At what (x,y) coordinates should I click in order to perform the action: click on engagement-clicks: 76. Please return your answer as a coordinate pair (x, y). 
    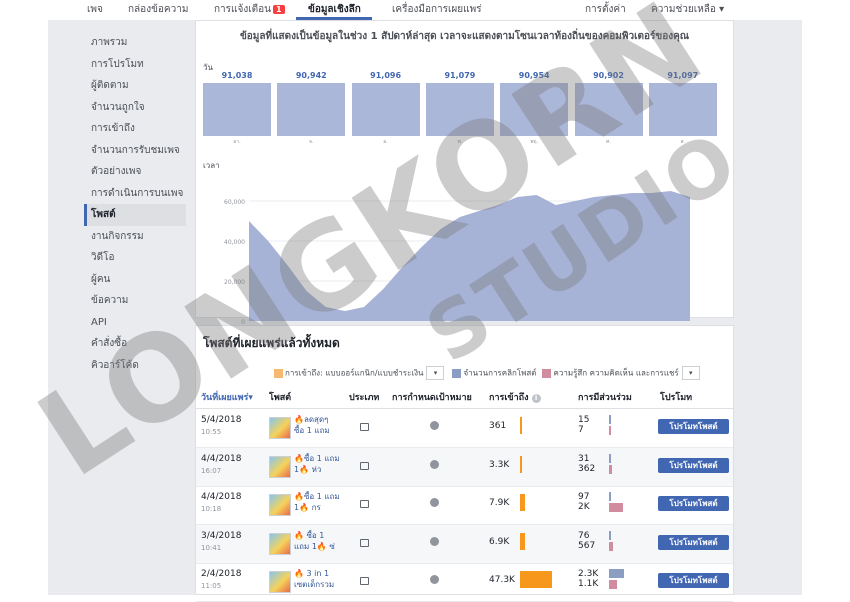
    Looking at the image, I should click on (584, 535).